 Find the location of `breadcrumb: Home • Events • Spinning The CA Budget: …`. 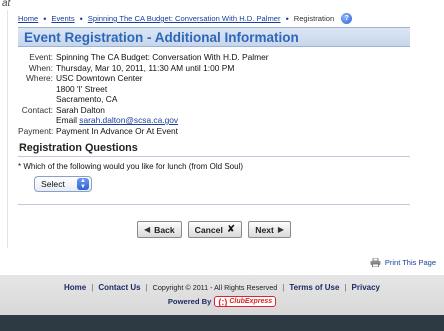

breadcrumb: Home • Events • Spinning The CA Budget: … is located at coordinates (214, 18).